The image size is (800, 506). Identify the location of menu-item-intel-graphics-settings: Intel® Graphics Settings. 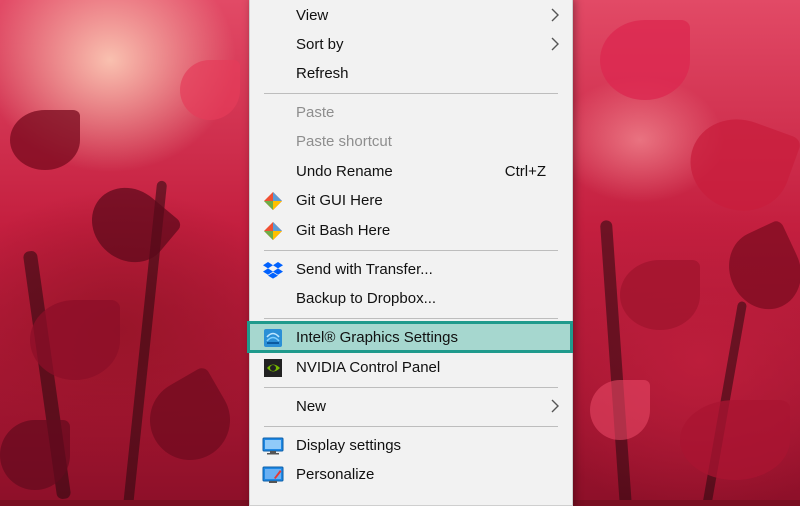
(411, 337).